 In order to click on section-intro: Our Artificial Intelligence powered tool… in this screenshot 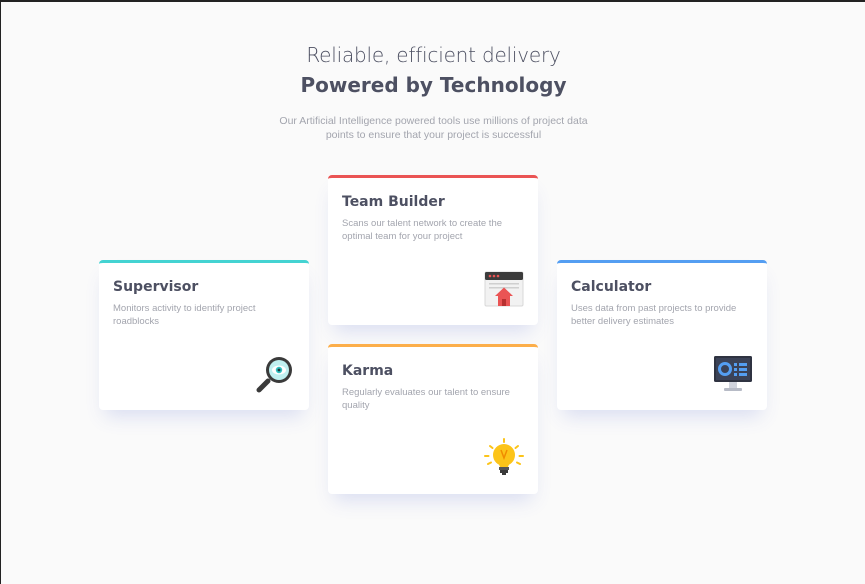, I will do `click(433, 128)`.